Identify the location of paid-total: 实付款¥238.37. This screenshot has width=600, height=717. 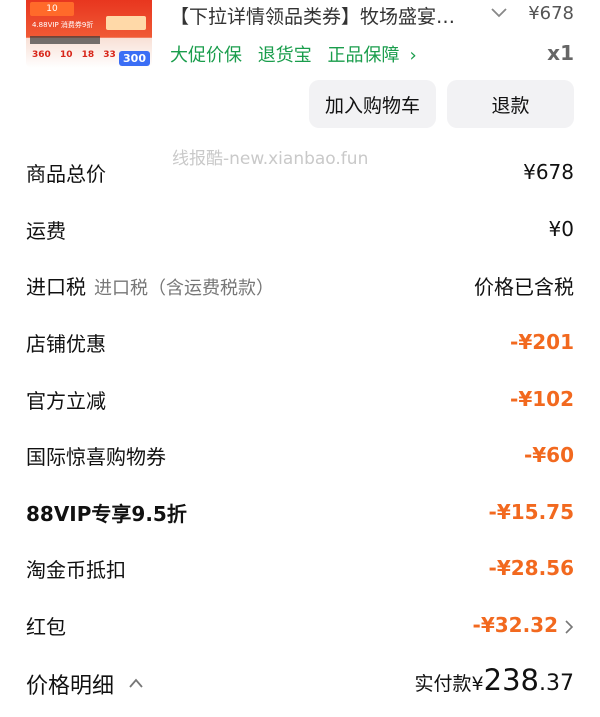
(494, 680).